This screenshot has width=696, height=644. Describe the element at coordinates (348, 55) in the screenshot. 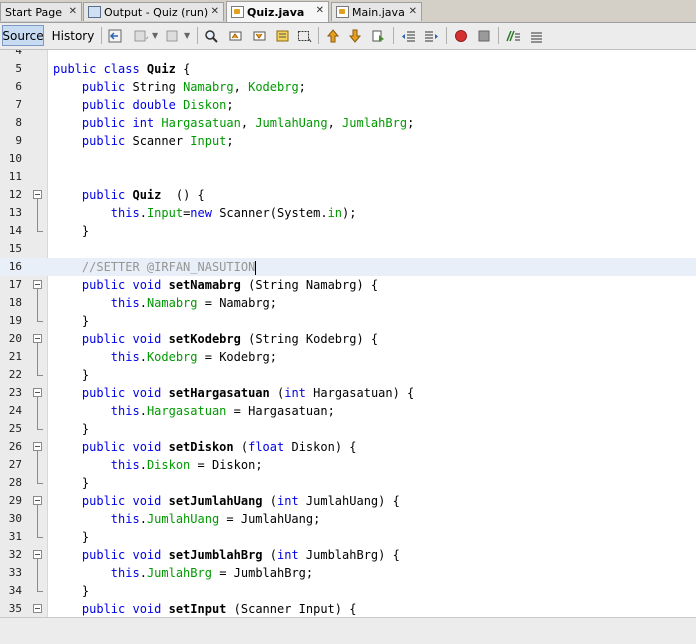

I see `code-line: 4` at that location.